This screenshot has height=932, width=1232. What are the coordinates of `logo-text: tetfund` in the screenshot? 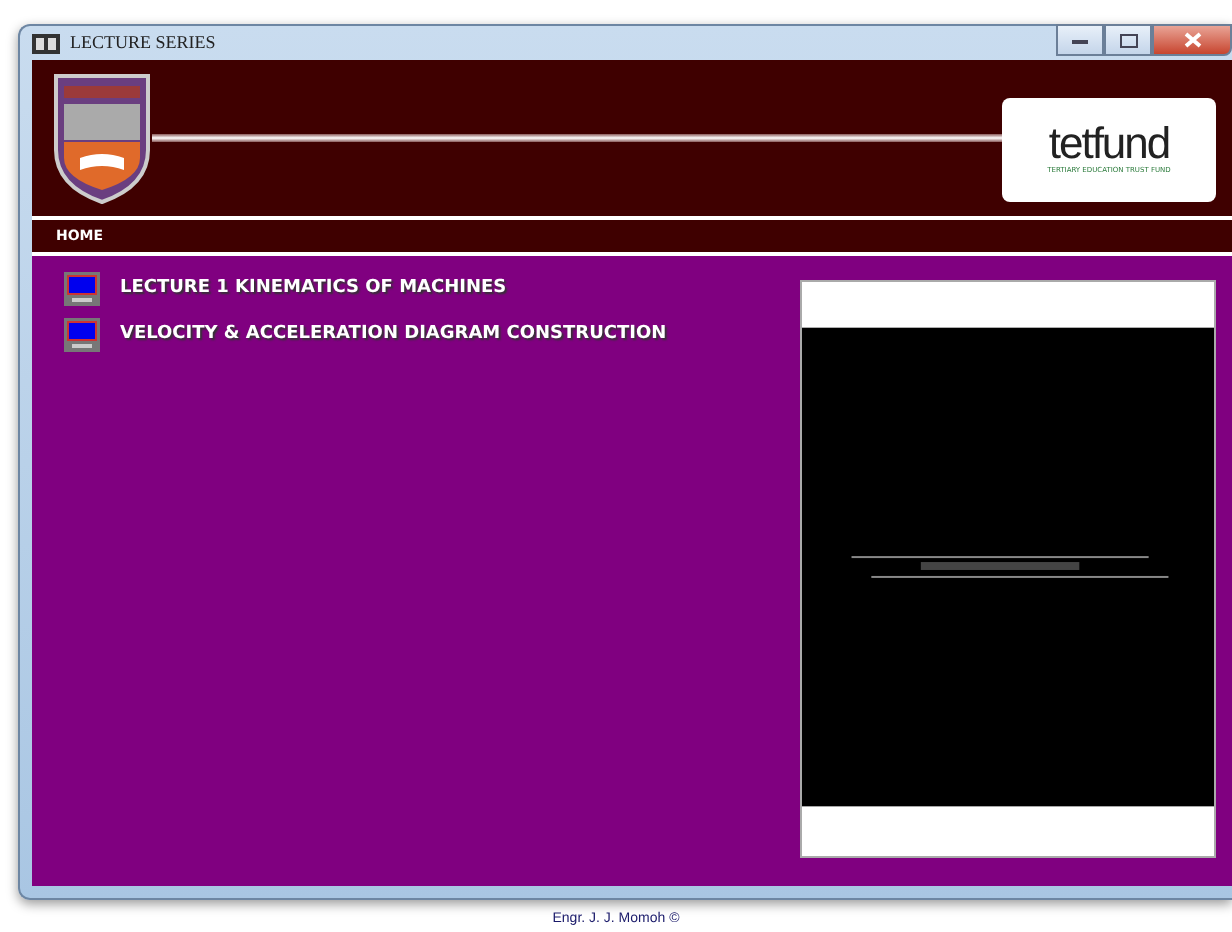 It's located at (1109, 144).